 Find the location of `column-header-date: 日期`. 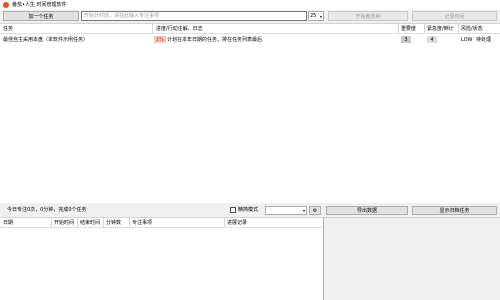

column-header-date: 日期 is located at coordinates (8, 222).